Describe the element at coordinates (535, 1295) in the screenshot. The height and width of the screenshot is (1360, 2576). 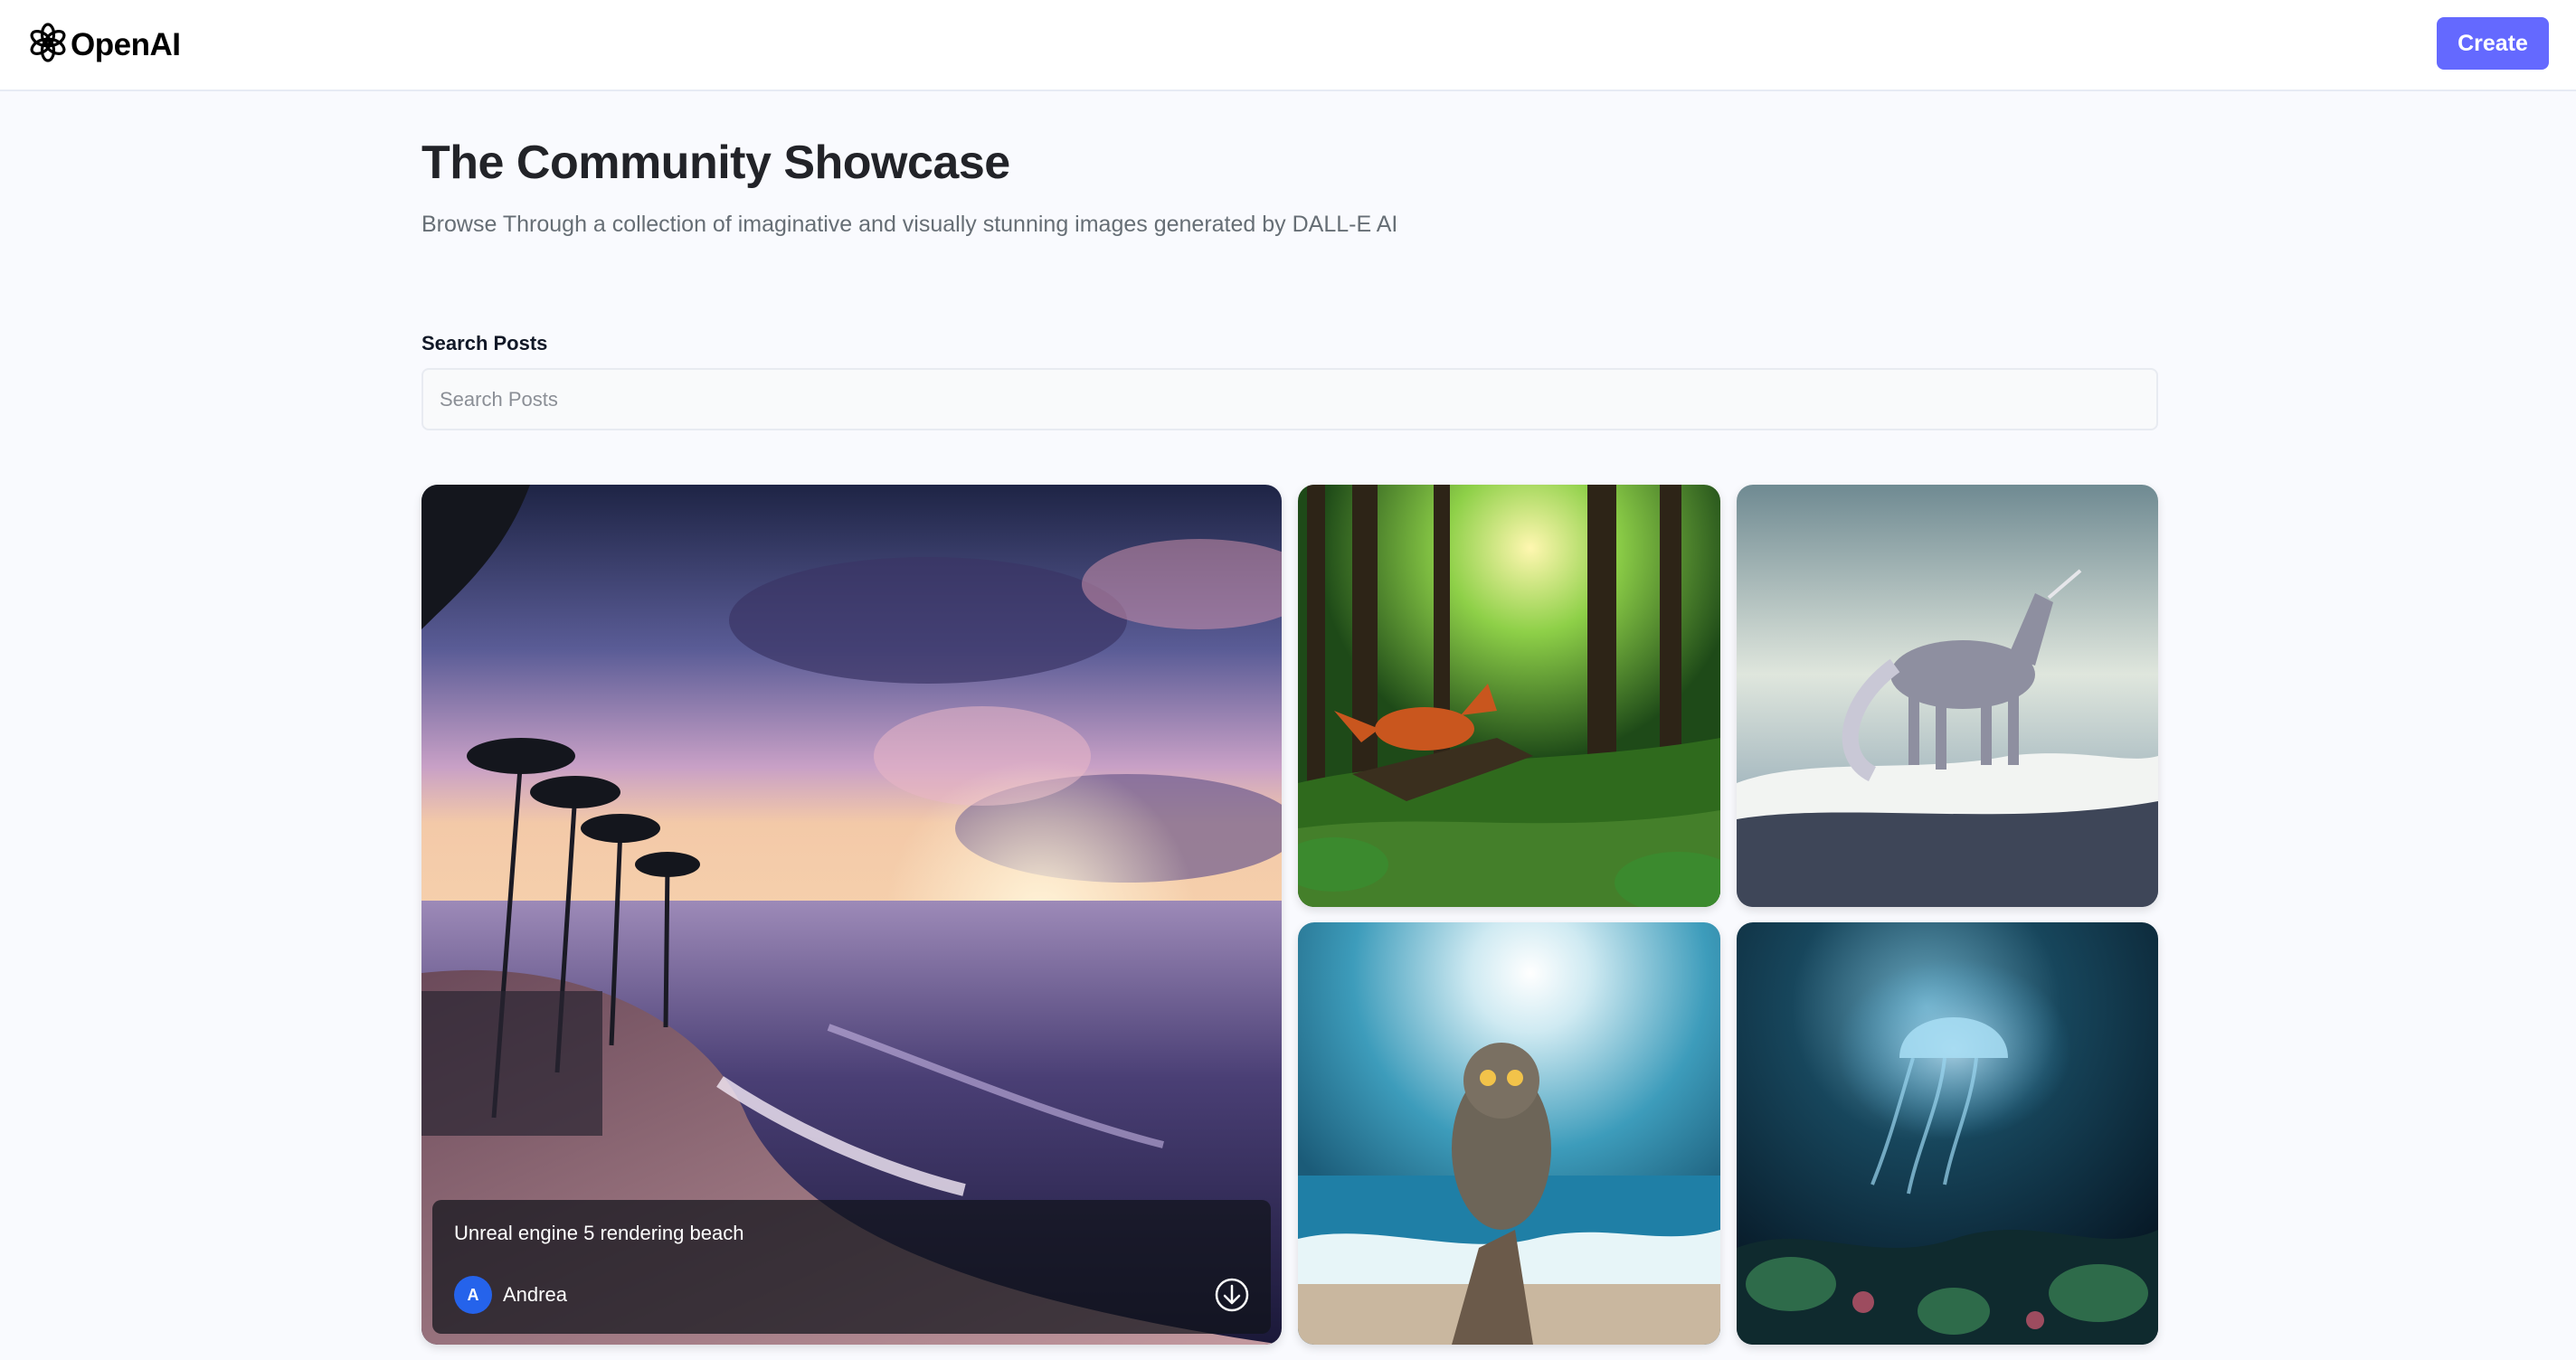
I see `author-name: Andrea` at that location.